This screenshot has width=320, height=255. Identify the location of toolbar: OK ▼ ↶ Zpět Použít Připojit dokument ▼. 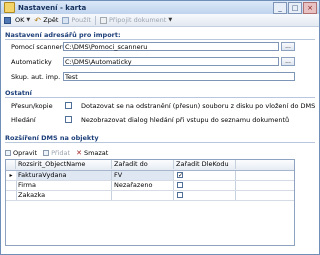
(160, 20).